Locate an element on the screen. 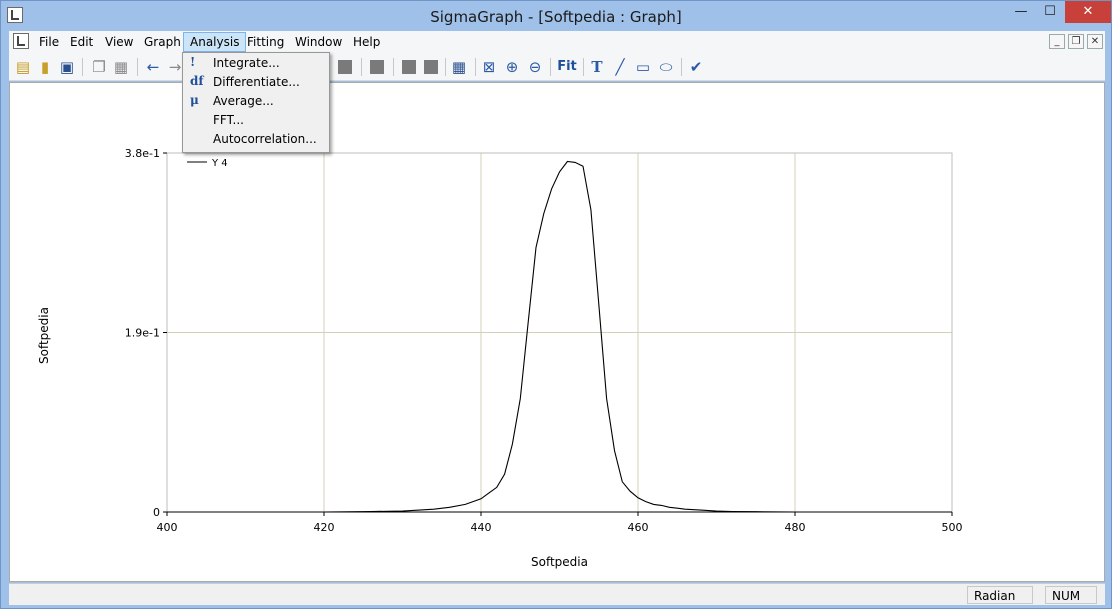  y-tick-label: 0 is located at coordinates (156, 512).